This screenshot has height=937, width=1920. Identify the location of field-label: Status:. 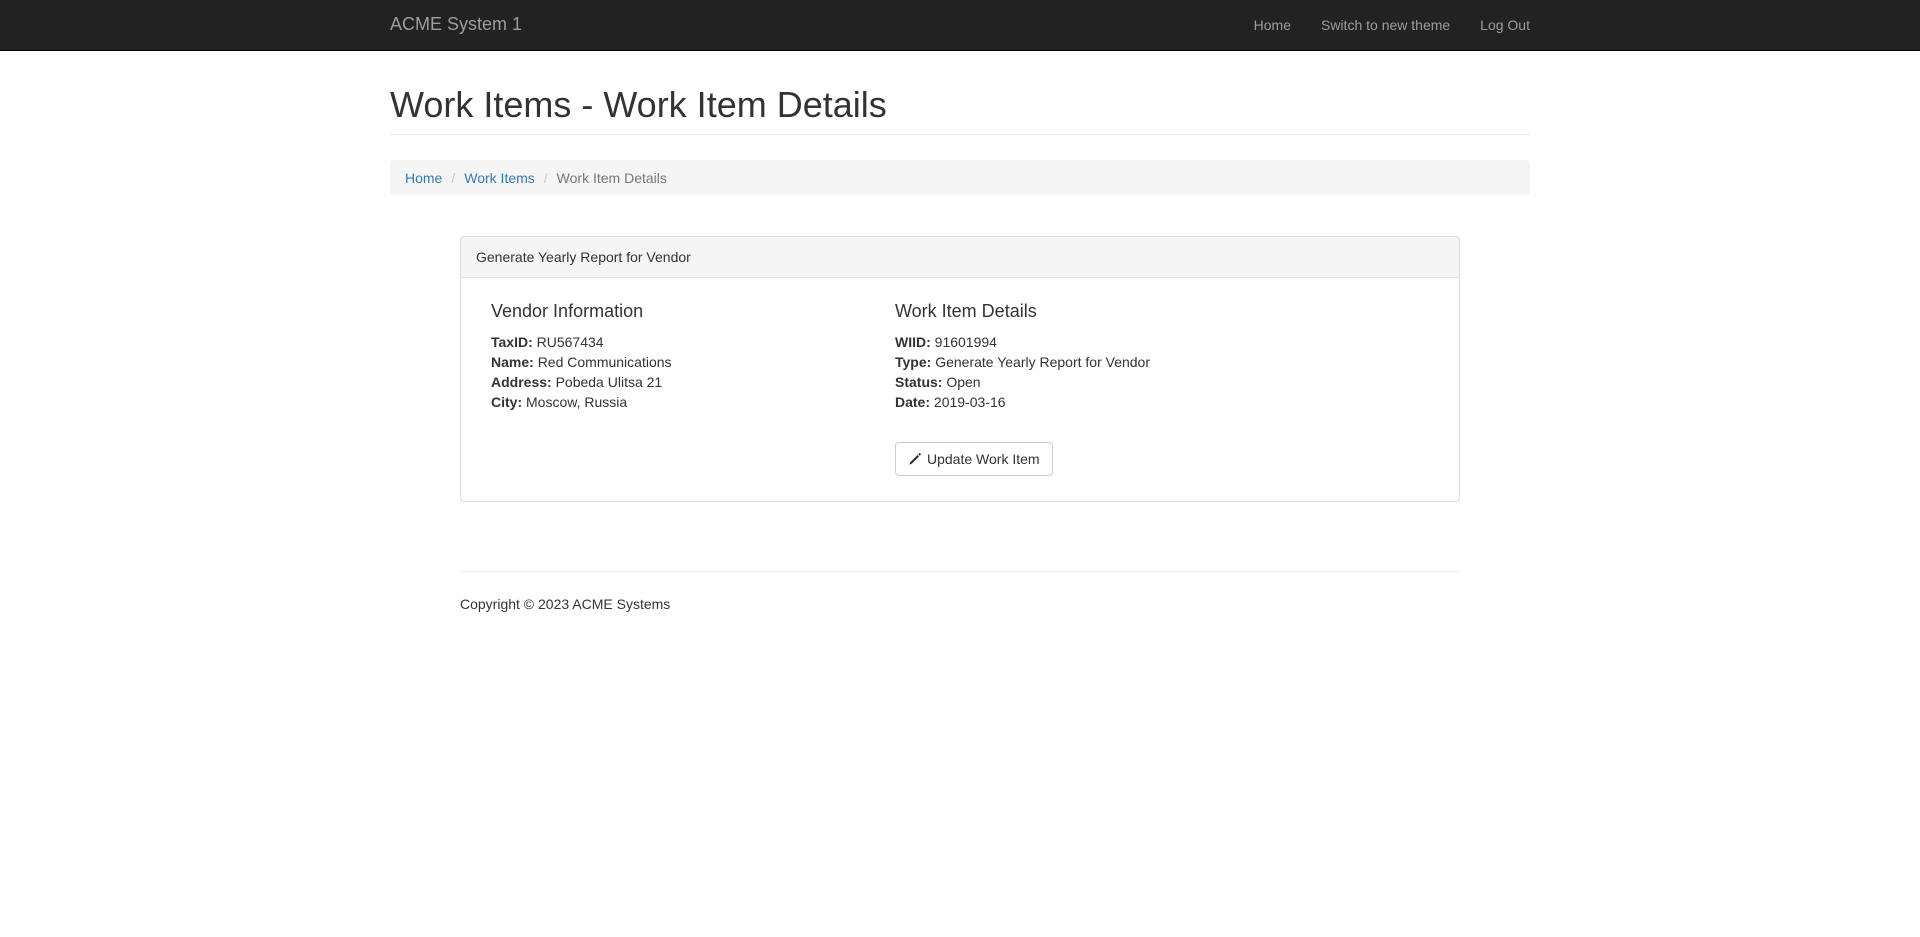
(919, 382).